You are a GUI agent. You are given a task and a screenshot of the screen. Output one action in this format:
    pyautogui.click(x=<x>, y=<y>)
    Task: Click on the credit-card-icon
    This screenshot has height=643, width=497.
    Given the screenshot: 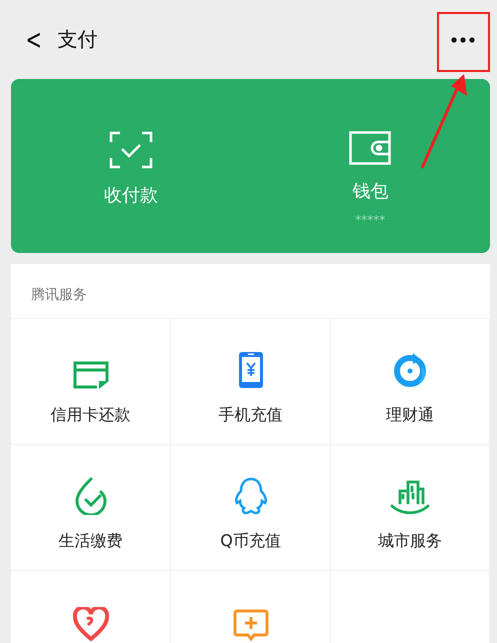 What is the action you would take?
    pyautogui.click(x=90, y=375)
    